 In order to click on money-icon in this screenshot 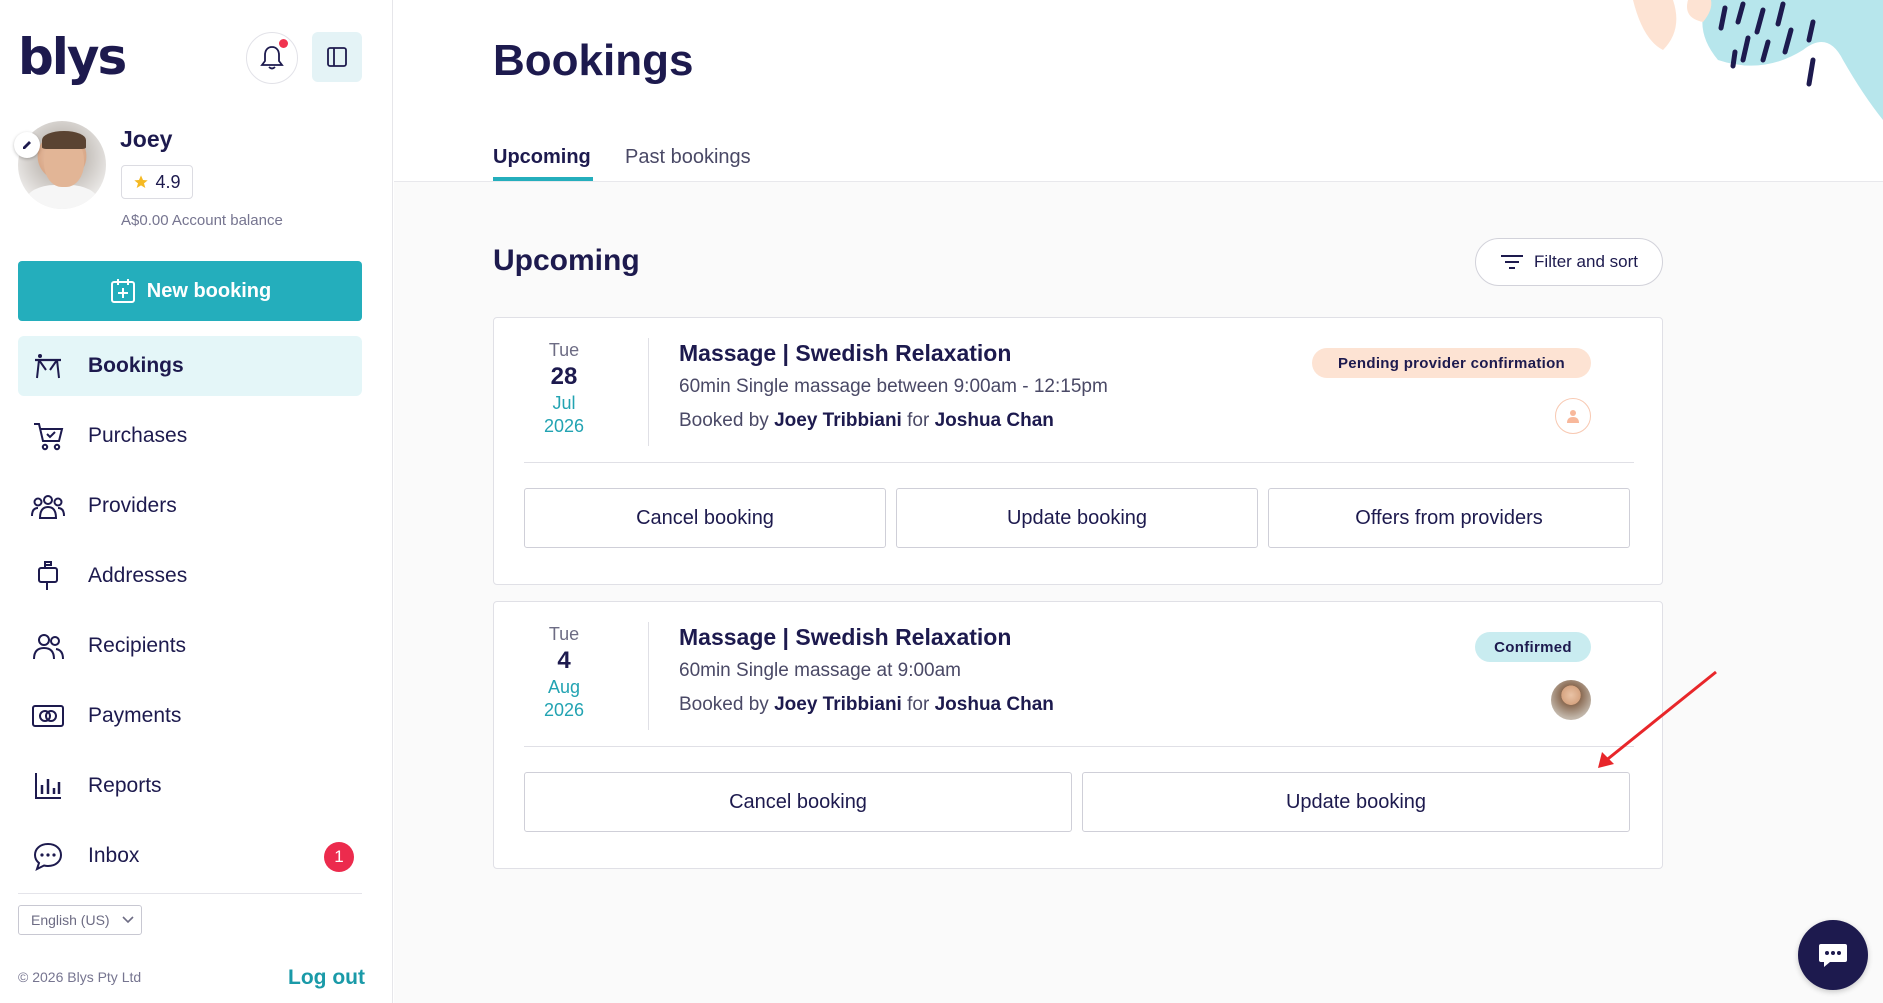, I will do `click(48, 716)`.